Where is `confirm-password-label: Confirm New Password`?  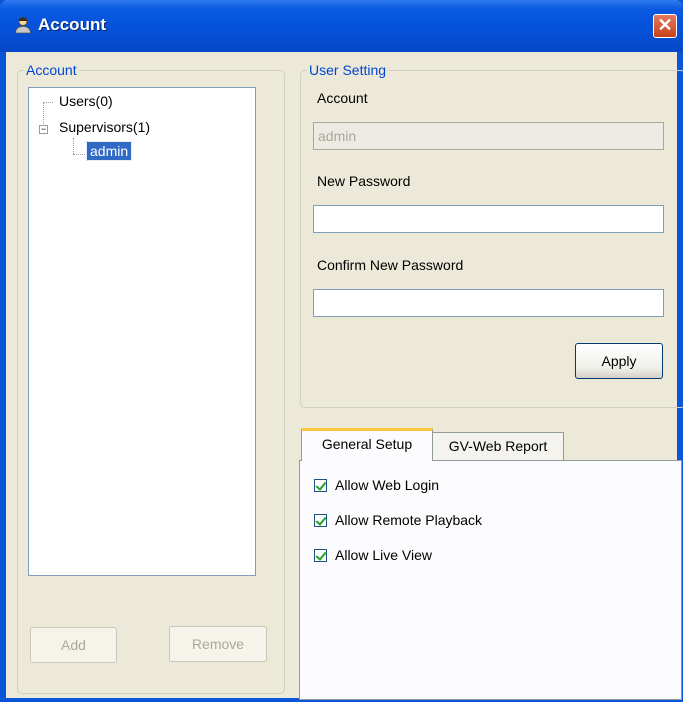 confirm-password-label: Confirm New Password is located at coordinates (390, 265).